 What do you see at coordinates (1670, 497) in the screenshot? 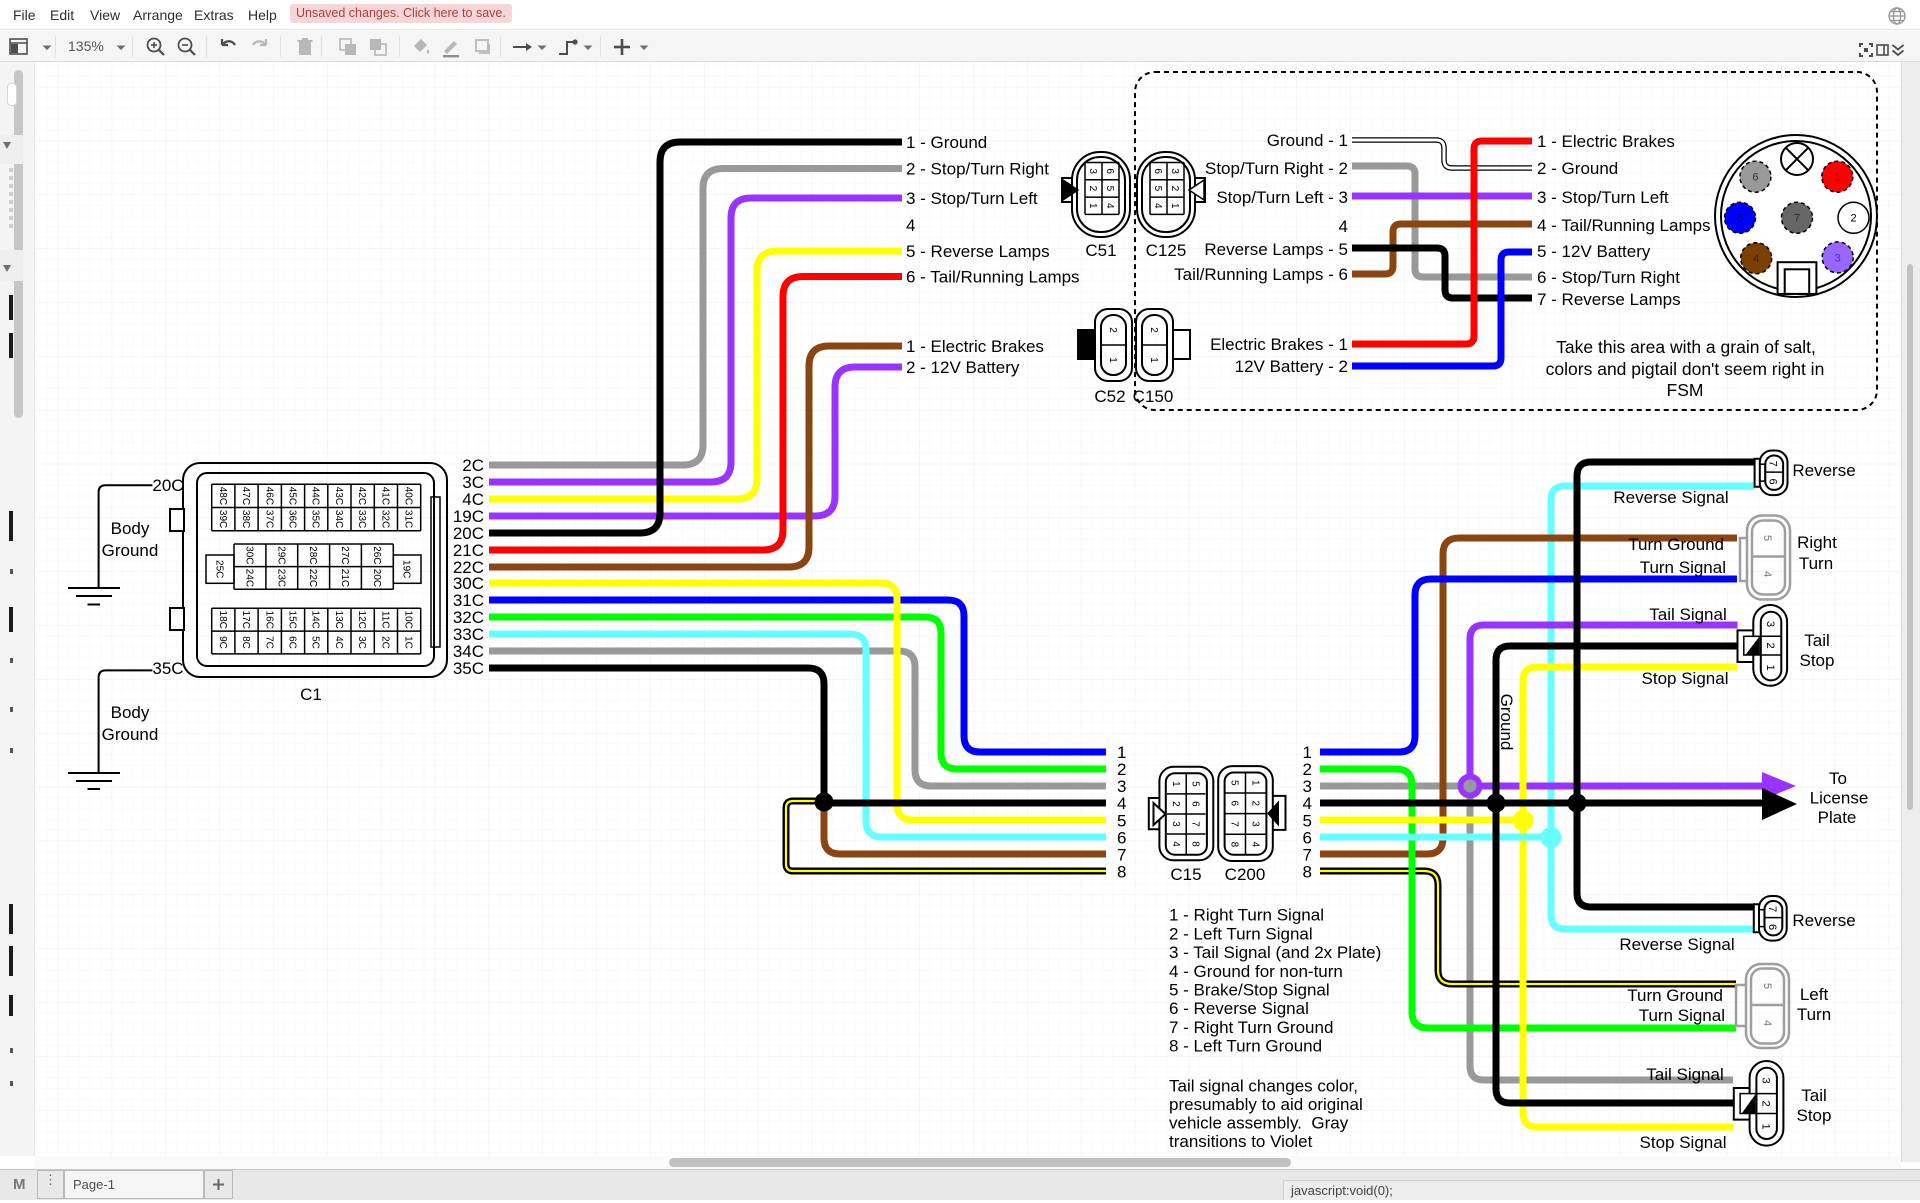
I see `svg-text: Reverse Signal` at bounding box center [1670, 497].